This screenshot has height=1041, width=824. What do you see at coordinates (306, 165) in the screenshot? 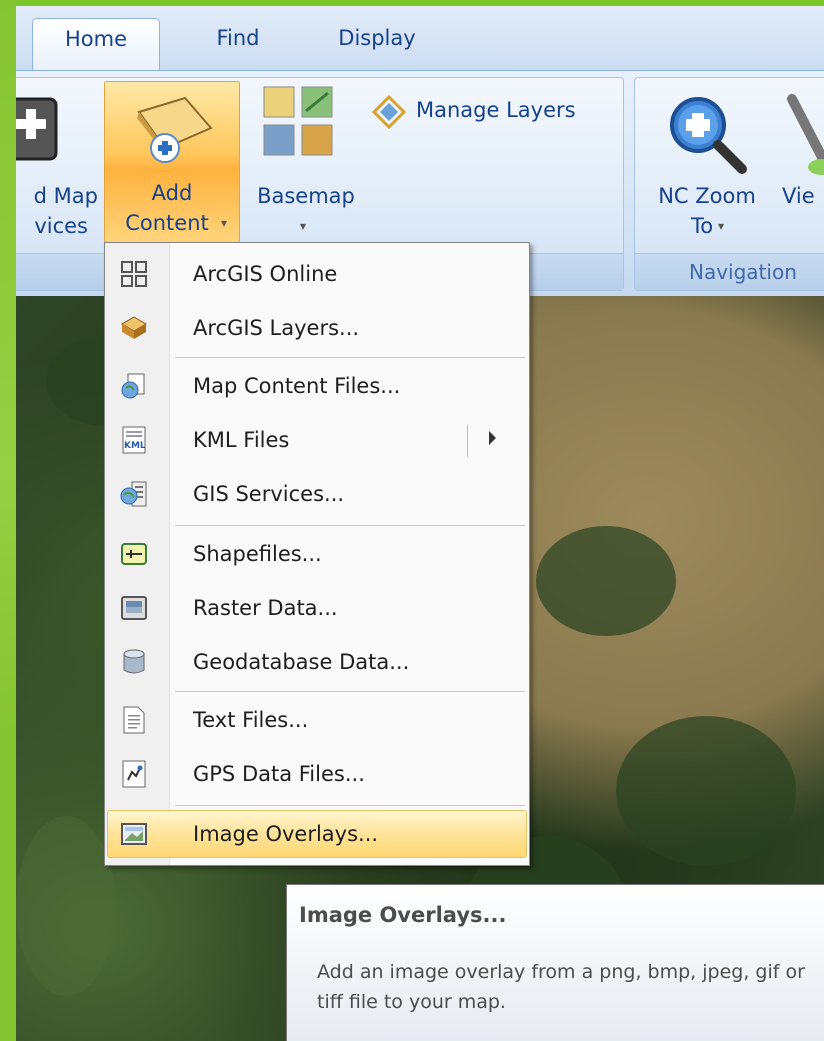
I see `basemap-button: Basemap ▾` at bounding box center [306, 165].